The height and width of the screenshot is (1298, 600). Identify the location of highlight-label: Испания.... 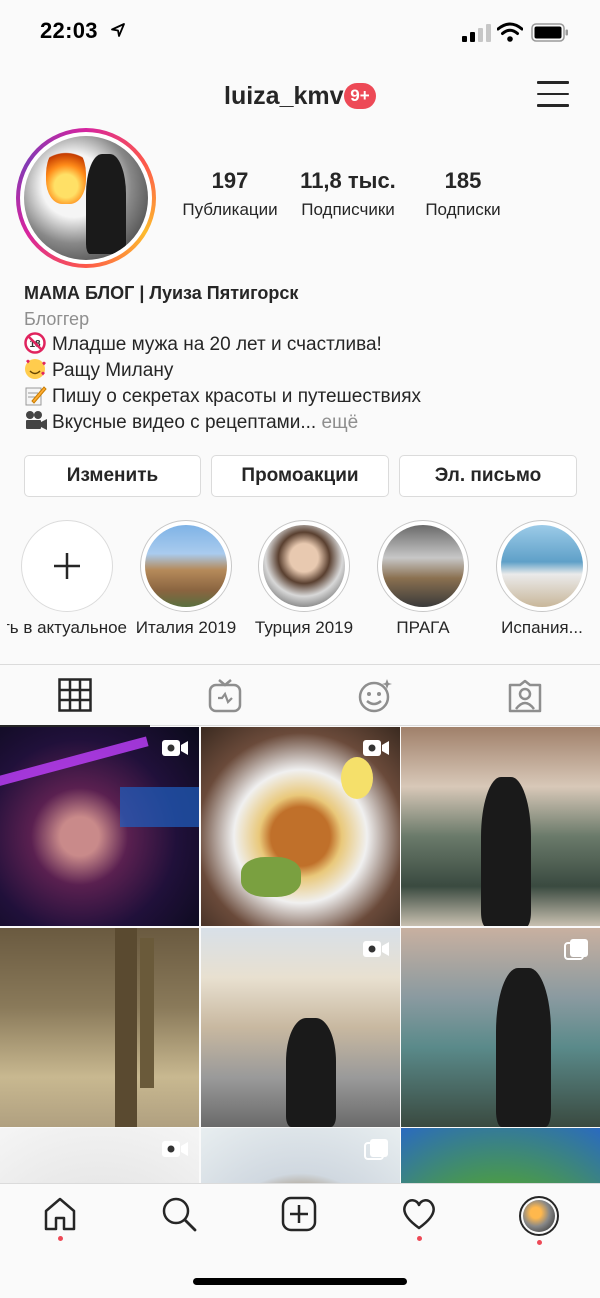
(542, 627).